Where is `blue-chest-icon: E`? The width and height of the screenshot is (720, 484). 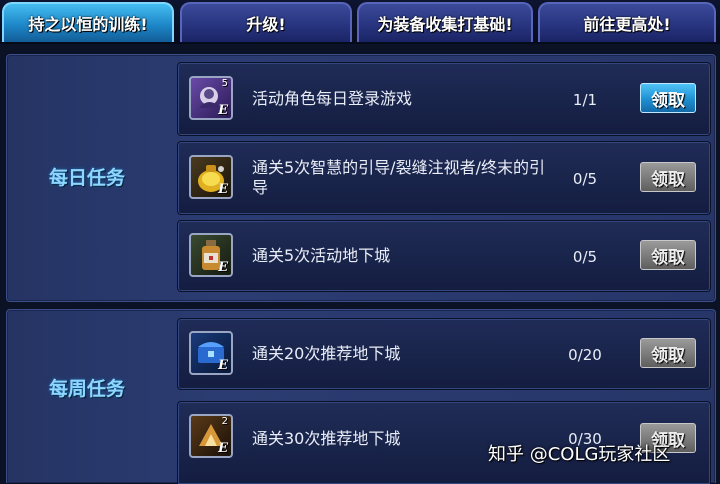
blue-chest-icon: E is located at coordinates (211, 353).